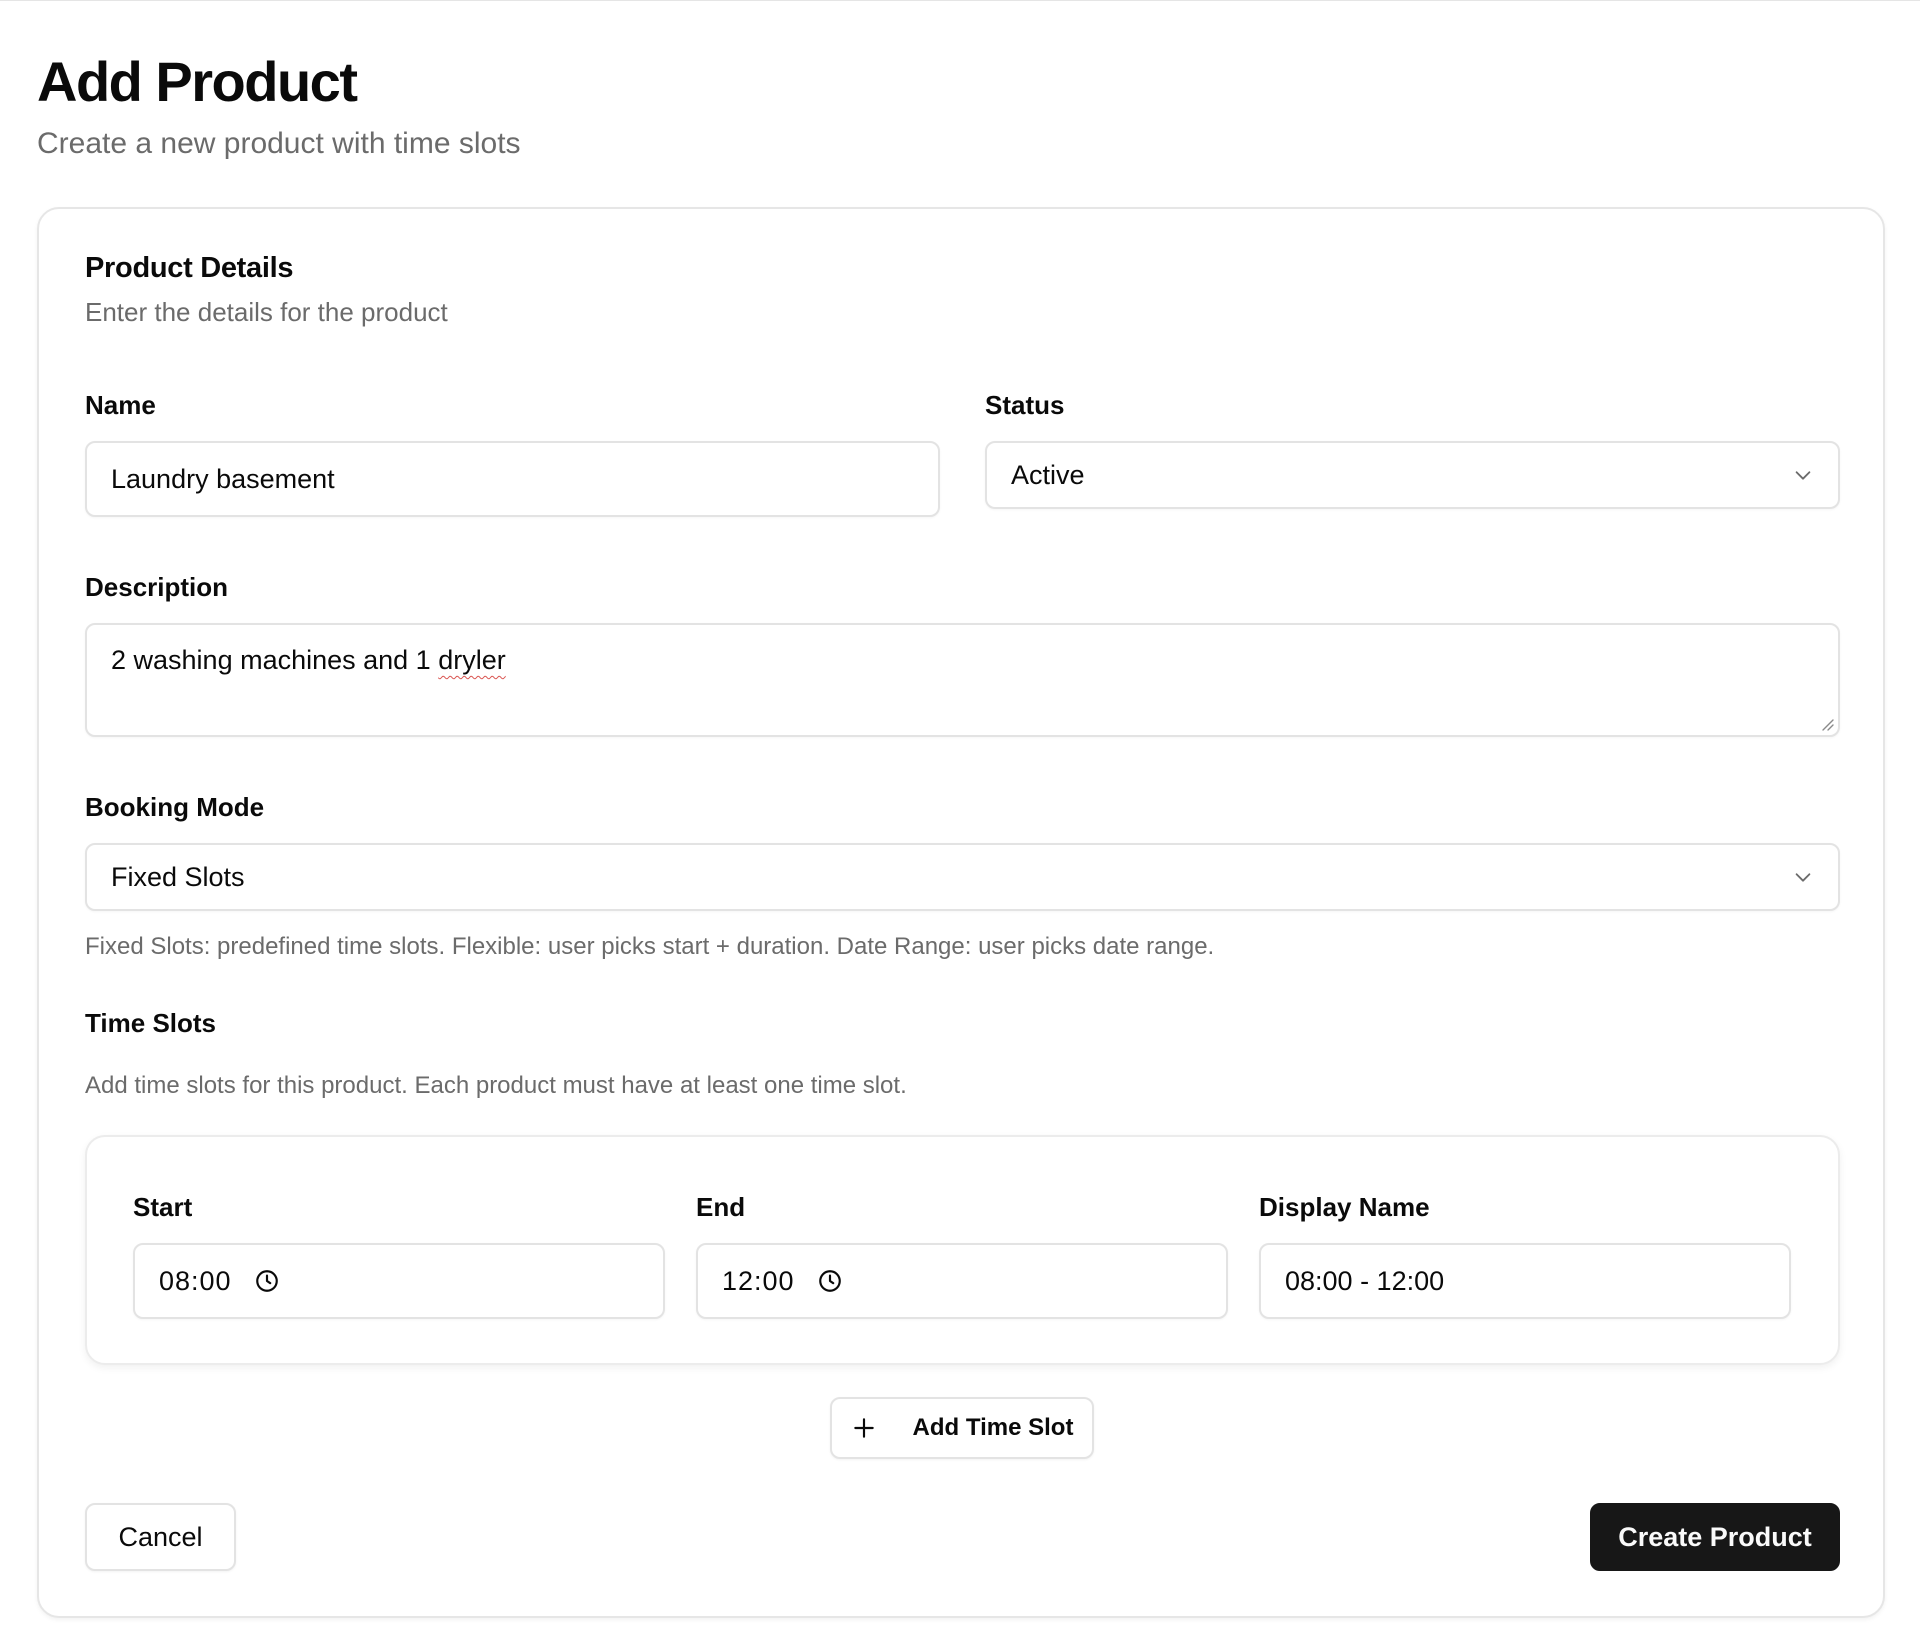 This screenshot has width=1920, height=1631. I want to click on display-name-value: 08:00 - 12:00, so click(1365, 1280).